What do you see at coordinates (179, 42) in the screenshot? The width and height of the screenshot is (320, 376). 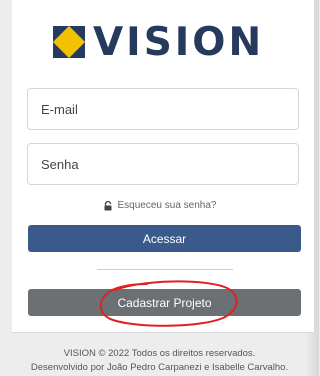 I see `logo-text: VISION` at bounding box center [179, 42].